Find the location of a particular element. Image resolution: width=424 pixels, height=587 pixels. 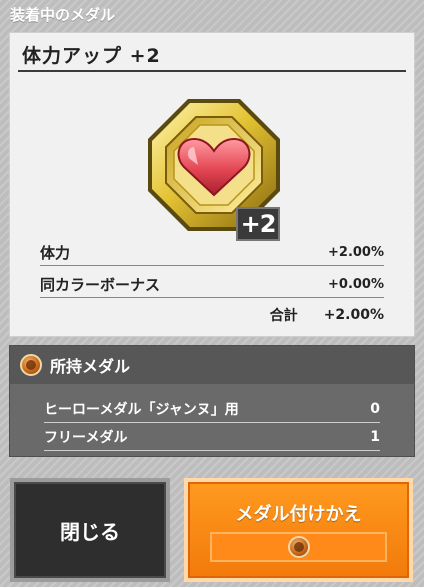

change-medal-cost-bar is located at coordinates (298, 547).